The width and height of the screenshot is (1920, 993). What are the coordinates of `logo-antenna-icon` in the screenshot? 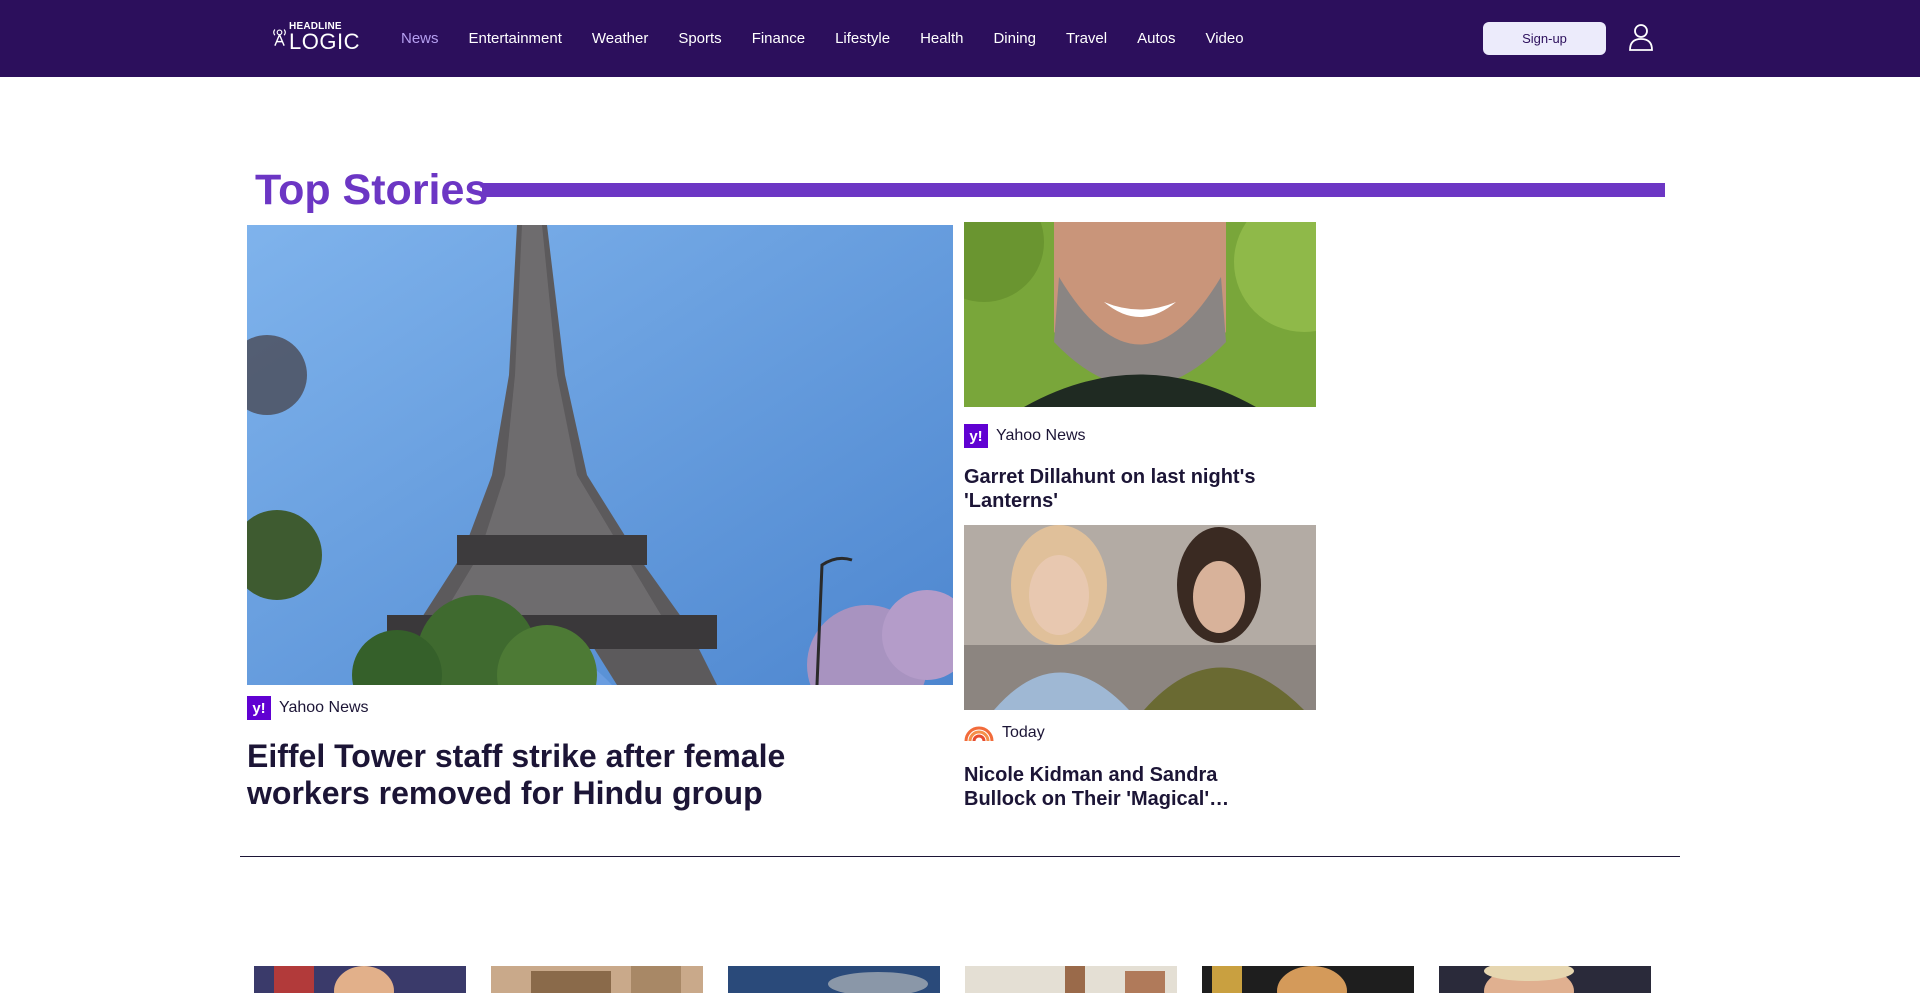 It's located at (279, 37).